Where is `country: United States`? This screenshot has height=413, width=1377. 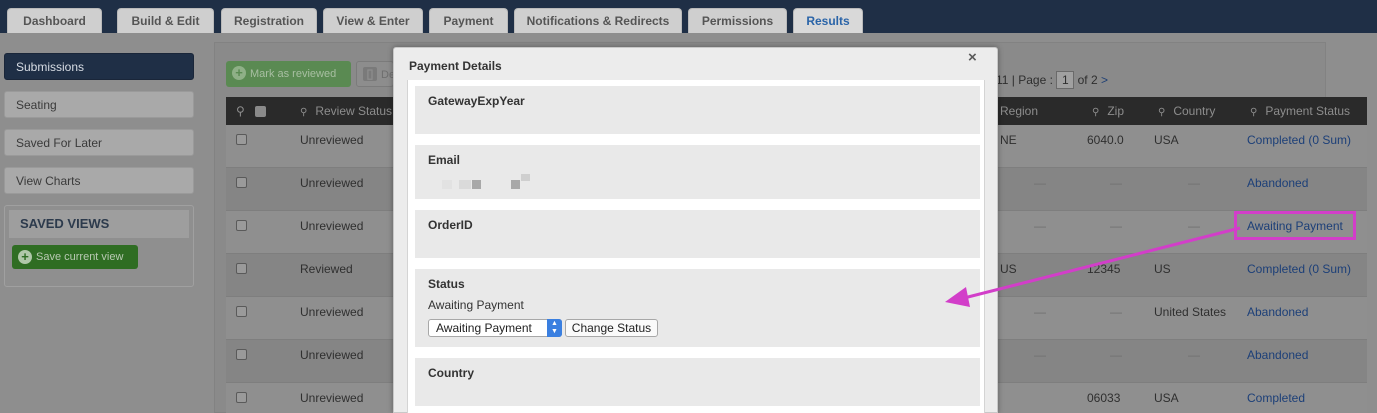
country: United States is located at coordinates (1190, 312).